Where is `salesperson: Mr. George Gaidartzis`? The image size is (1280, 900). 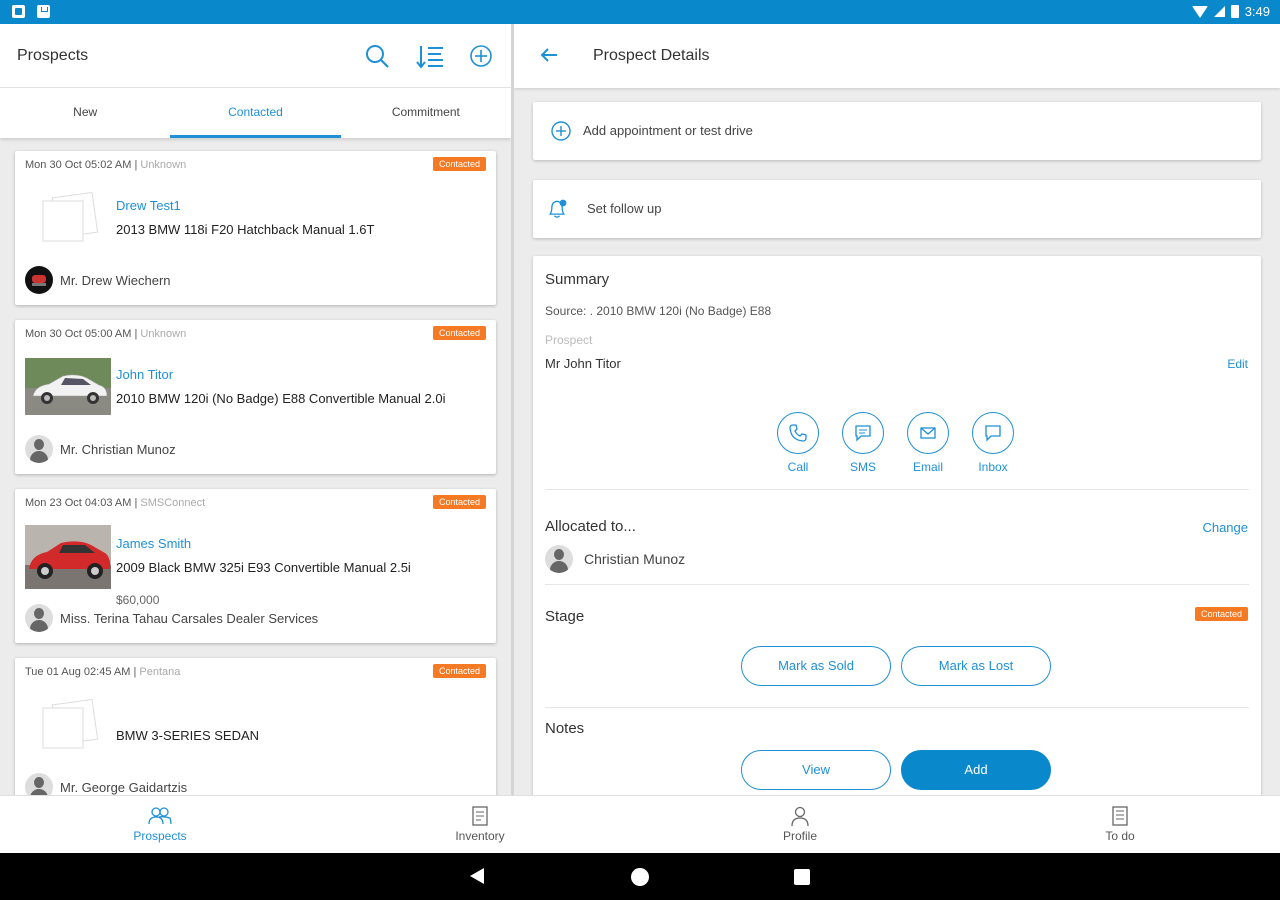
salesperson: Mr. George Gaidartzis is located at coordinates (106, 784).